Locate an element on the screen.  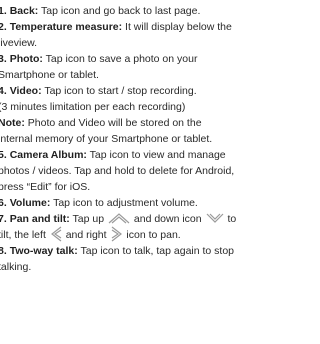
item-pan-tilt-number: 7. is located at coordinates (3, 219).